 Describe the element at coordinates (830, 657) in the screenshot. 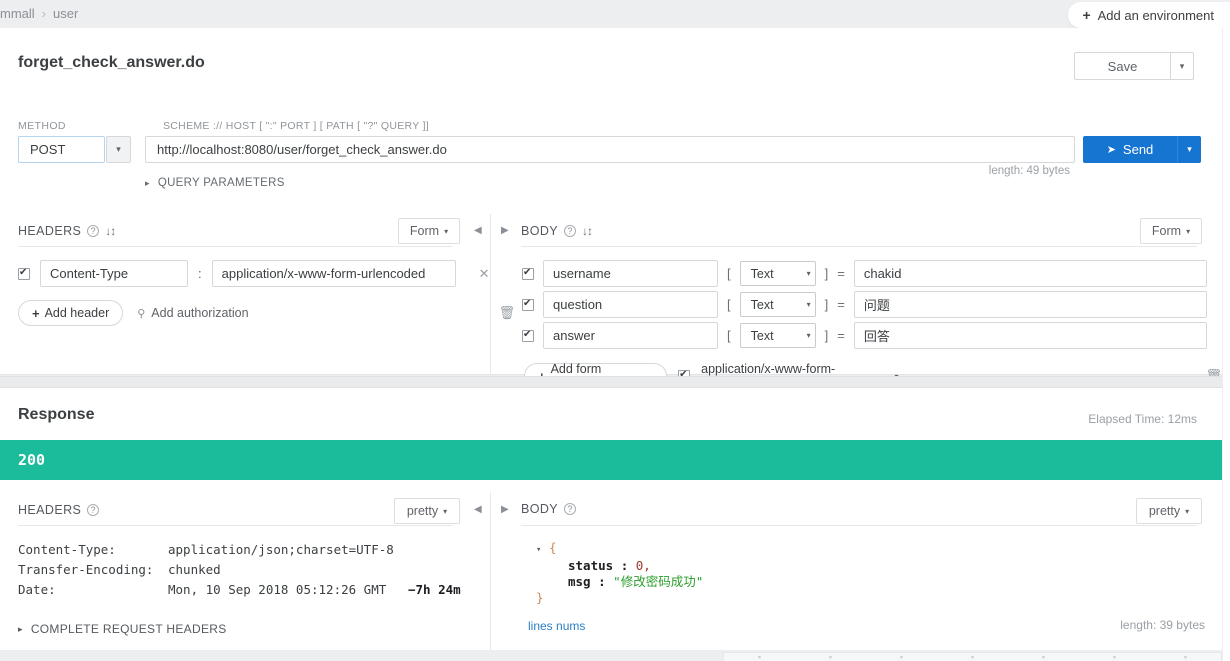

I see `toolbar-icon-2: ▪` at that location.